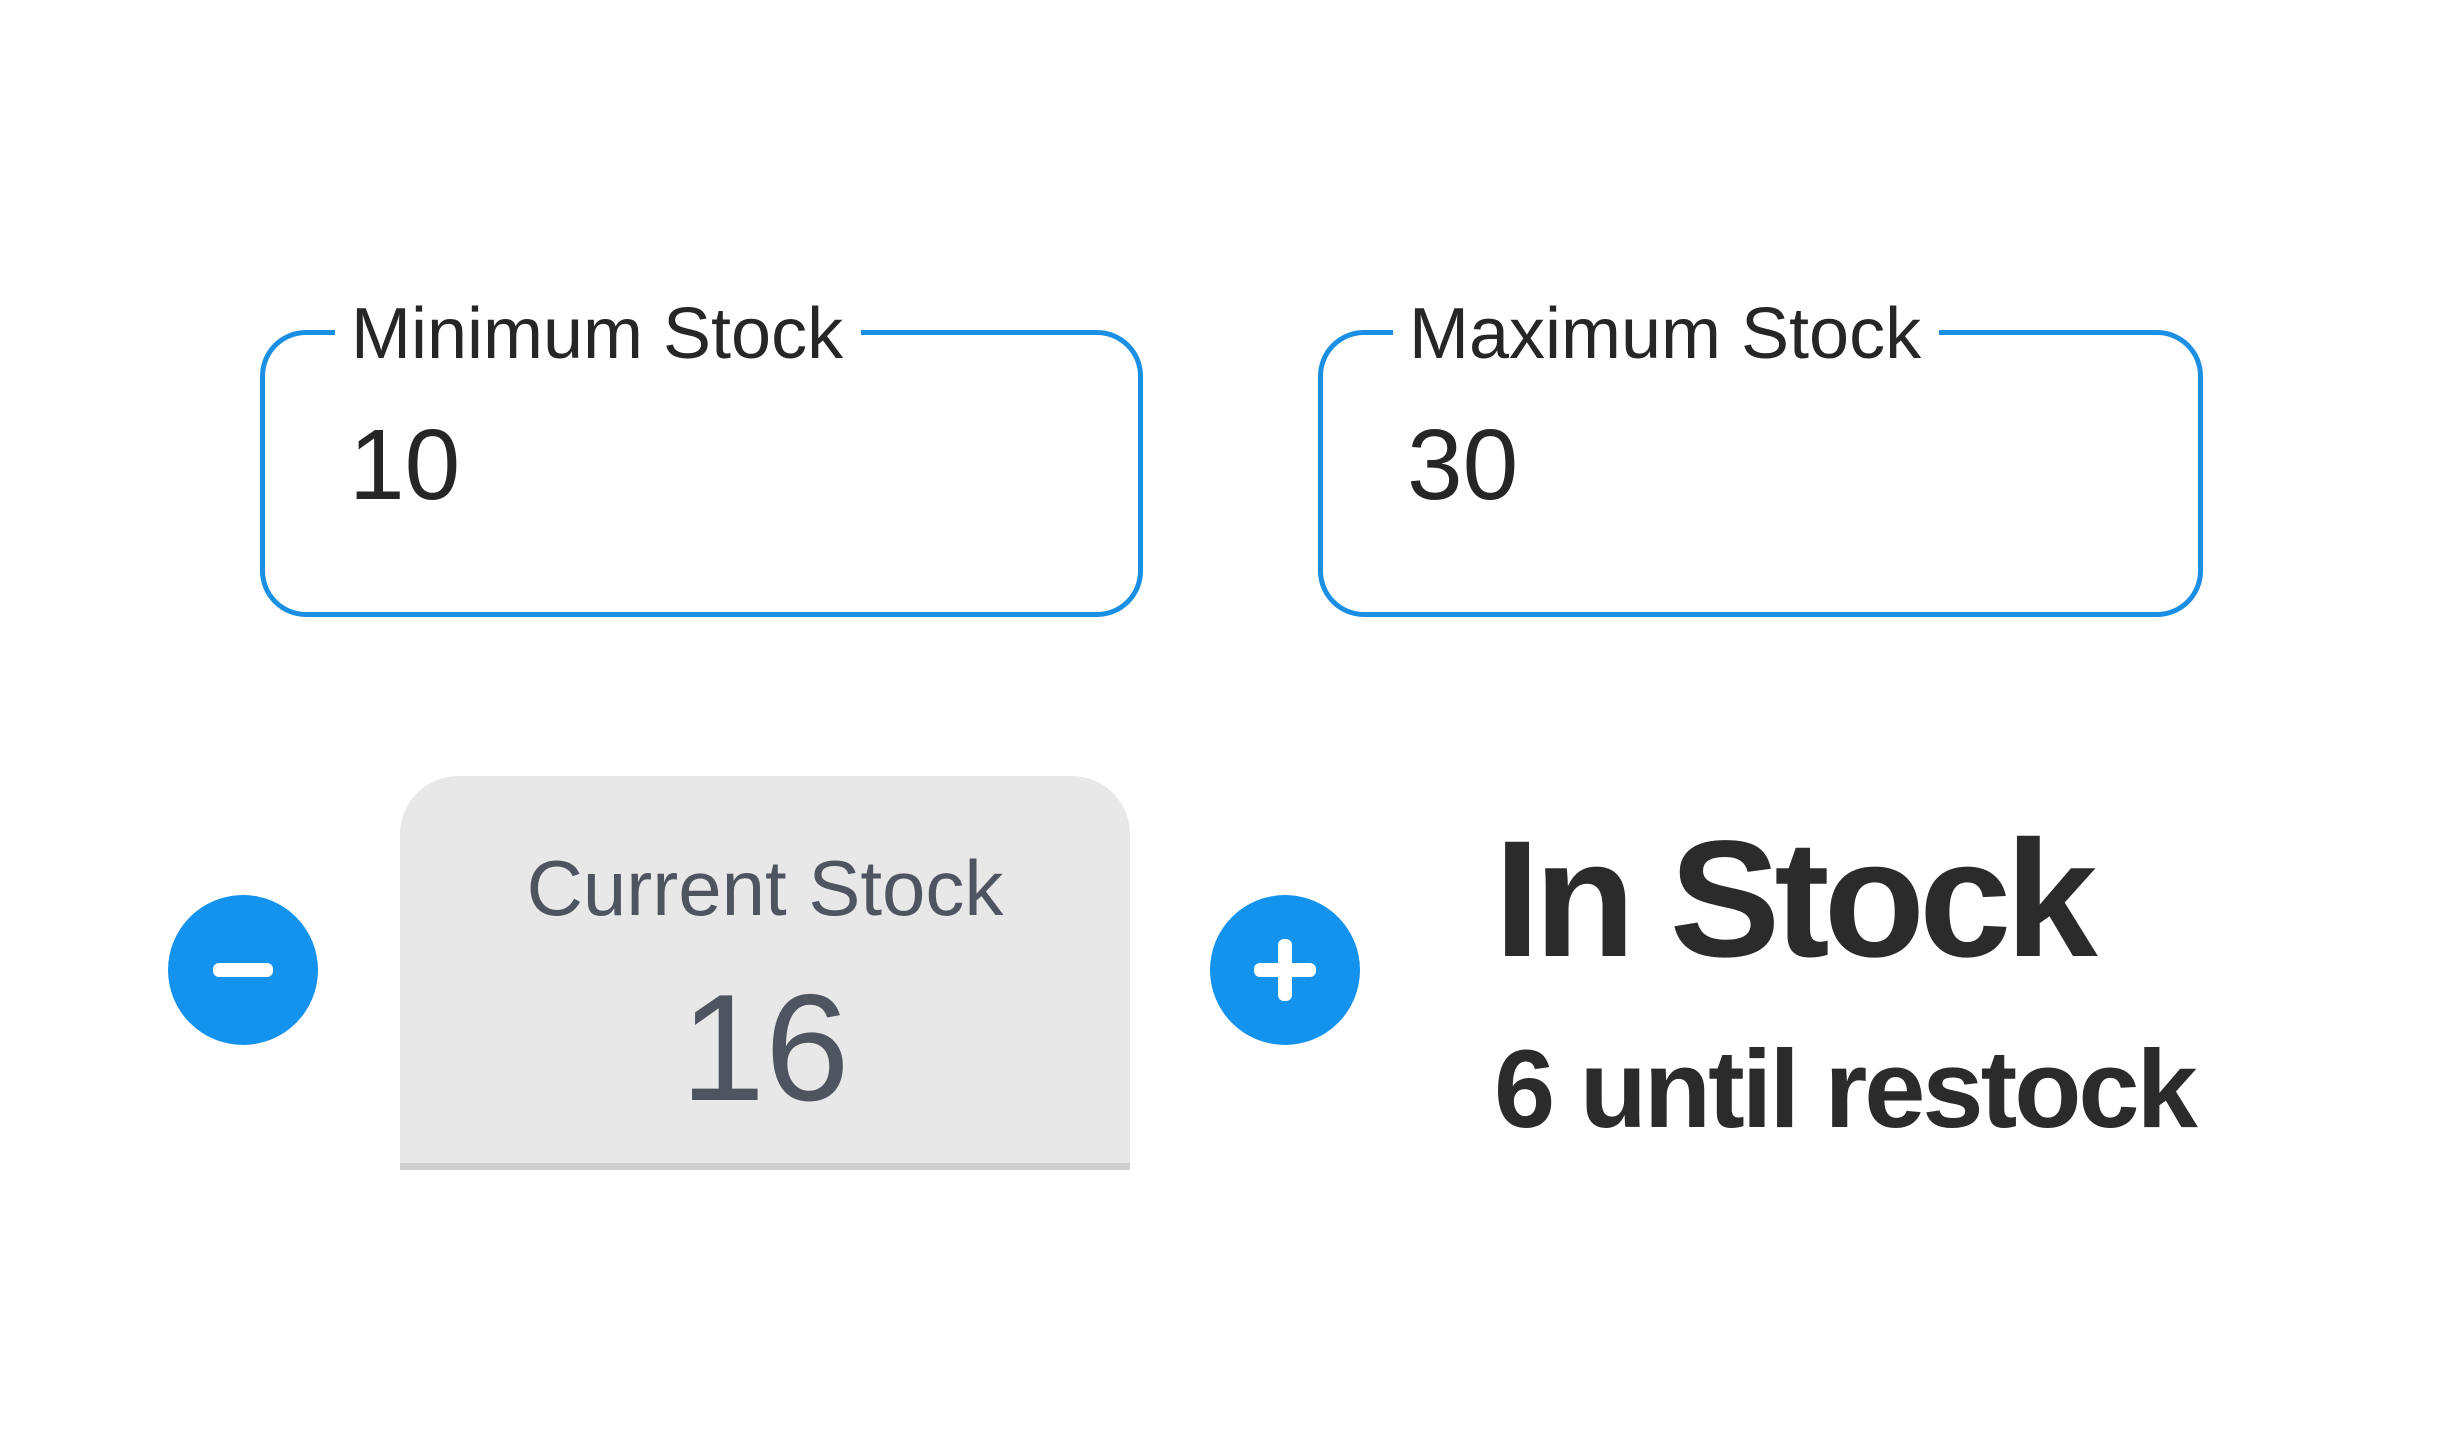 This screenshot has width=2448, height=1440. I want to click on restock-remaining-text: 6 until restock, so click(1846, 1089).